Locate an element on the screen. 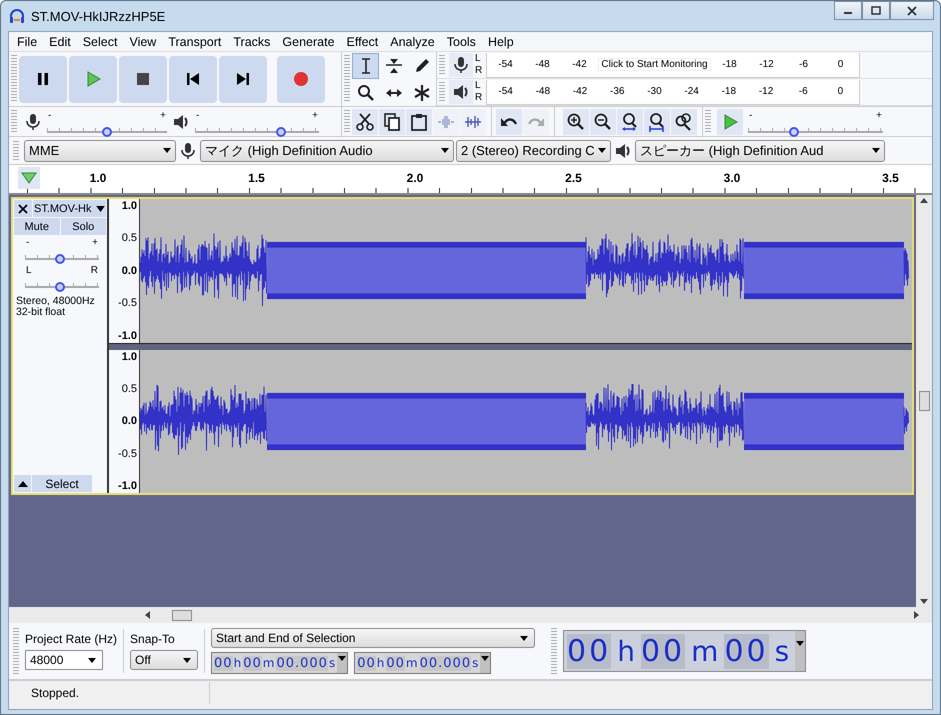 This screenshot has width=941, height=715. record-button is located at coordinates (301, 79).